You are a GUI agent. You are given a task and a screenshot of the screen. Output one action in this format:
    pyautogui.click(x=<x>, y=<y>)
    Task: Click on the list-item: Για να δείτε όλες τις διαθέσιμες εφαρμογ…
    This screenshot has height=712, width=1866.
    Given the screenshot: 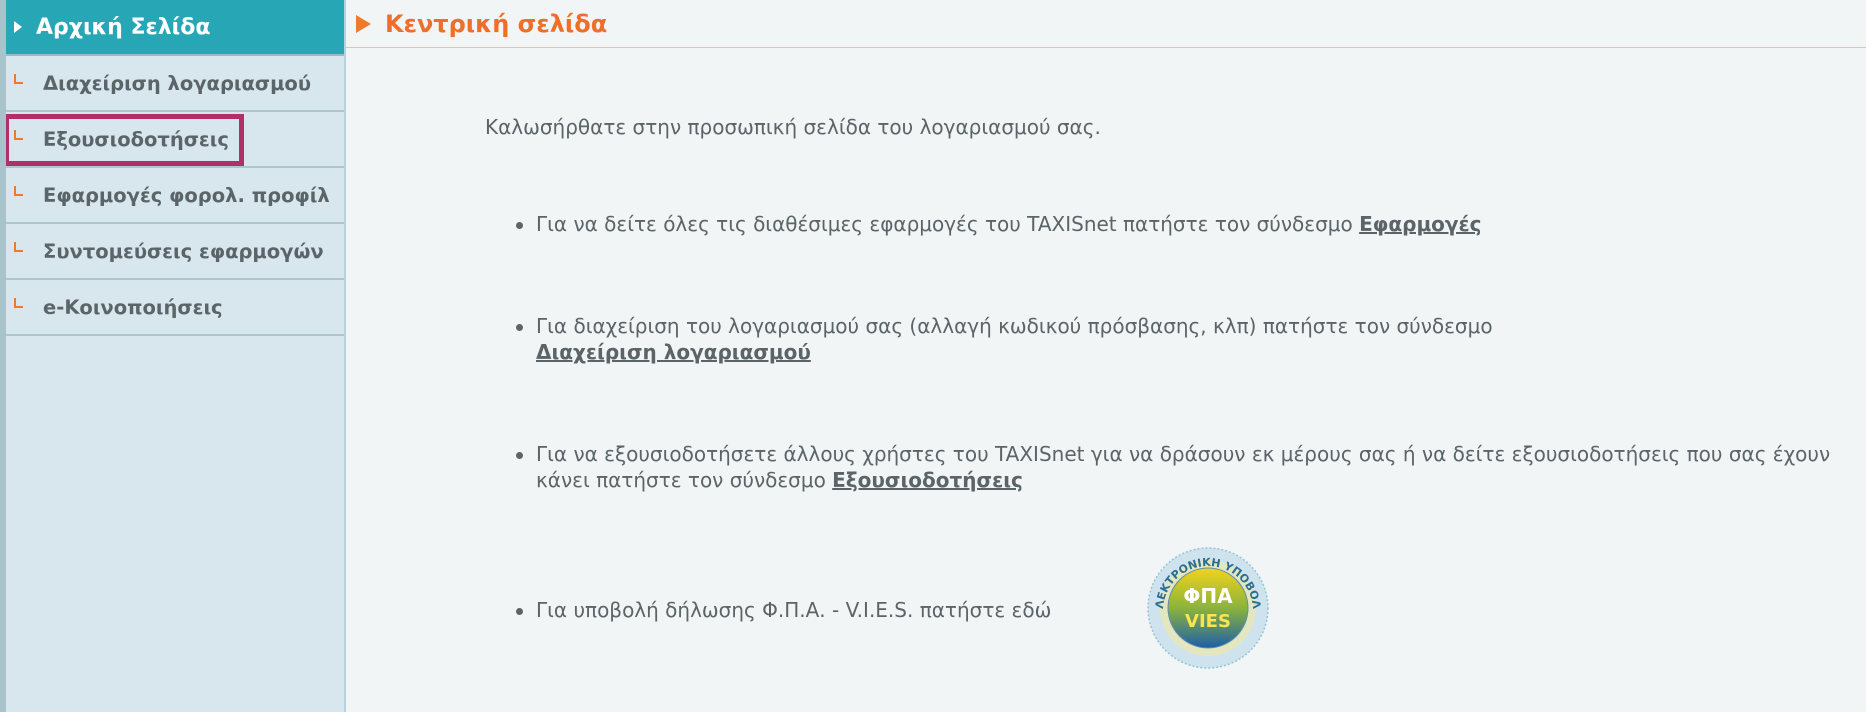 What is the action you would take?
    pyautogui.click(x=1191, y=224)
    